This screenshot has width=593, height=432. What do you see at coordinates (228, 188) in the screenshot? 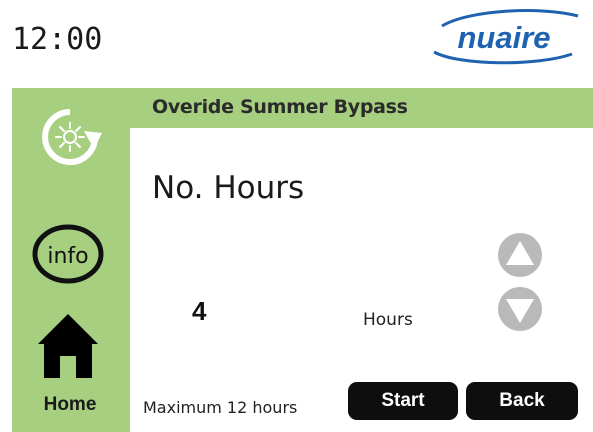
I see `setting-heading: No. Hours` at bounding box center [228, 188].